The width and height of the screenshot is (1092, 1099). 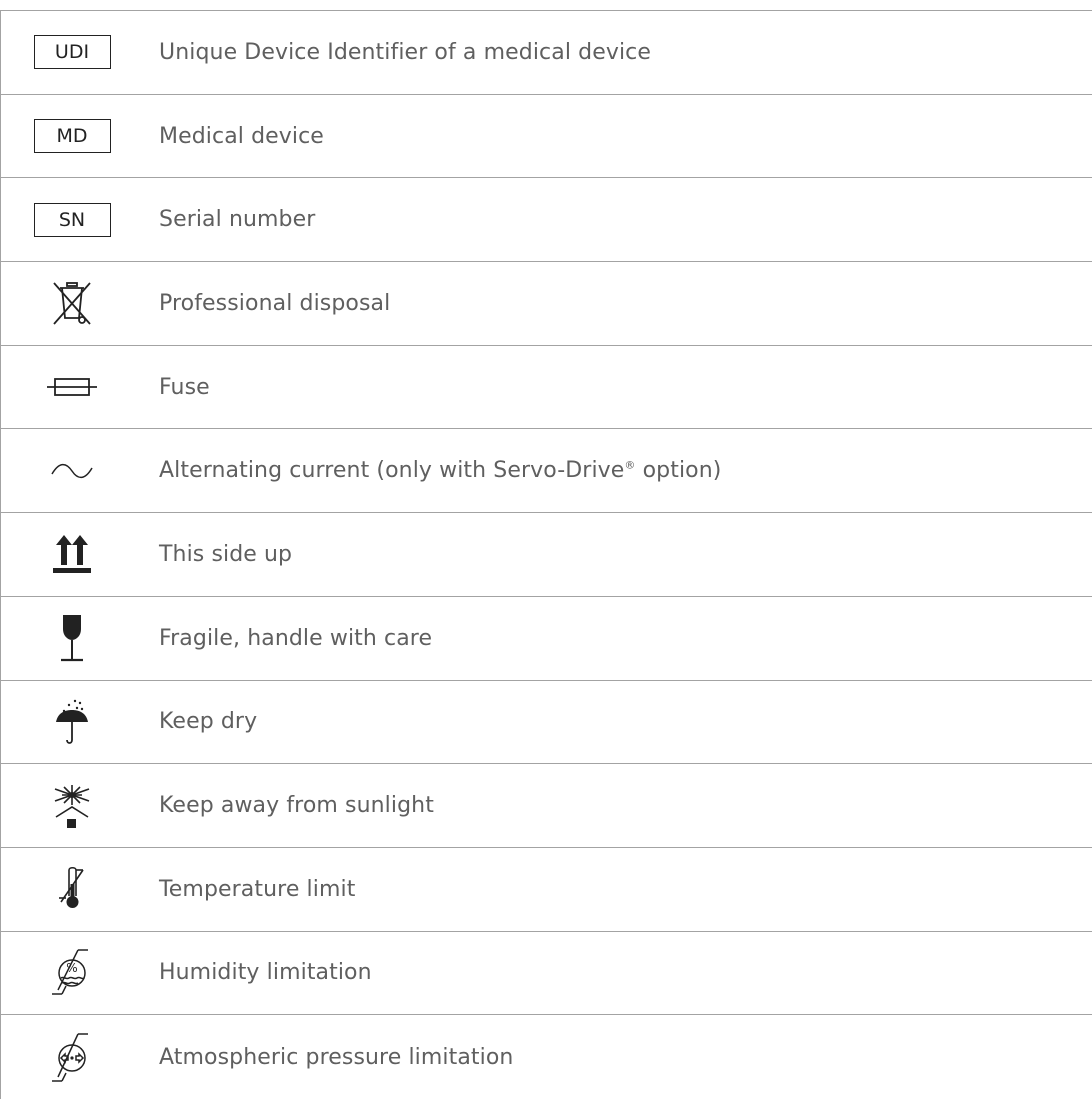 I want to click on table-row: SN Serial number, so click(x=546, y=220).